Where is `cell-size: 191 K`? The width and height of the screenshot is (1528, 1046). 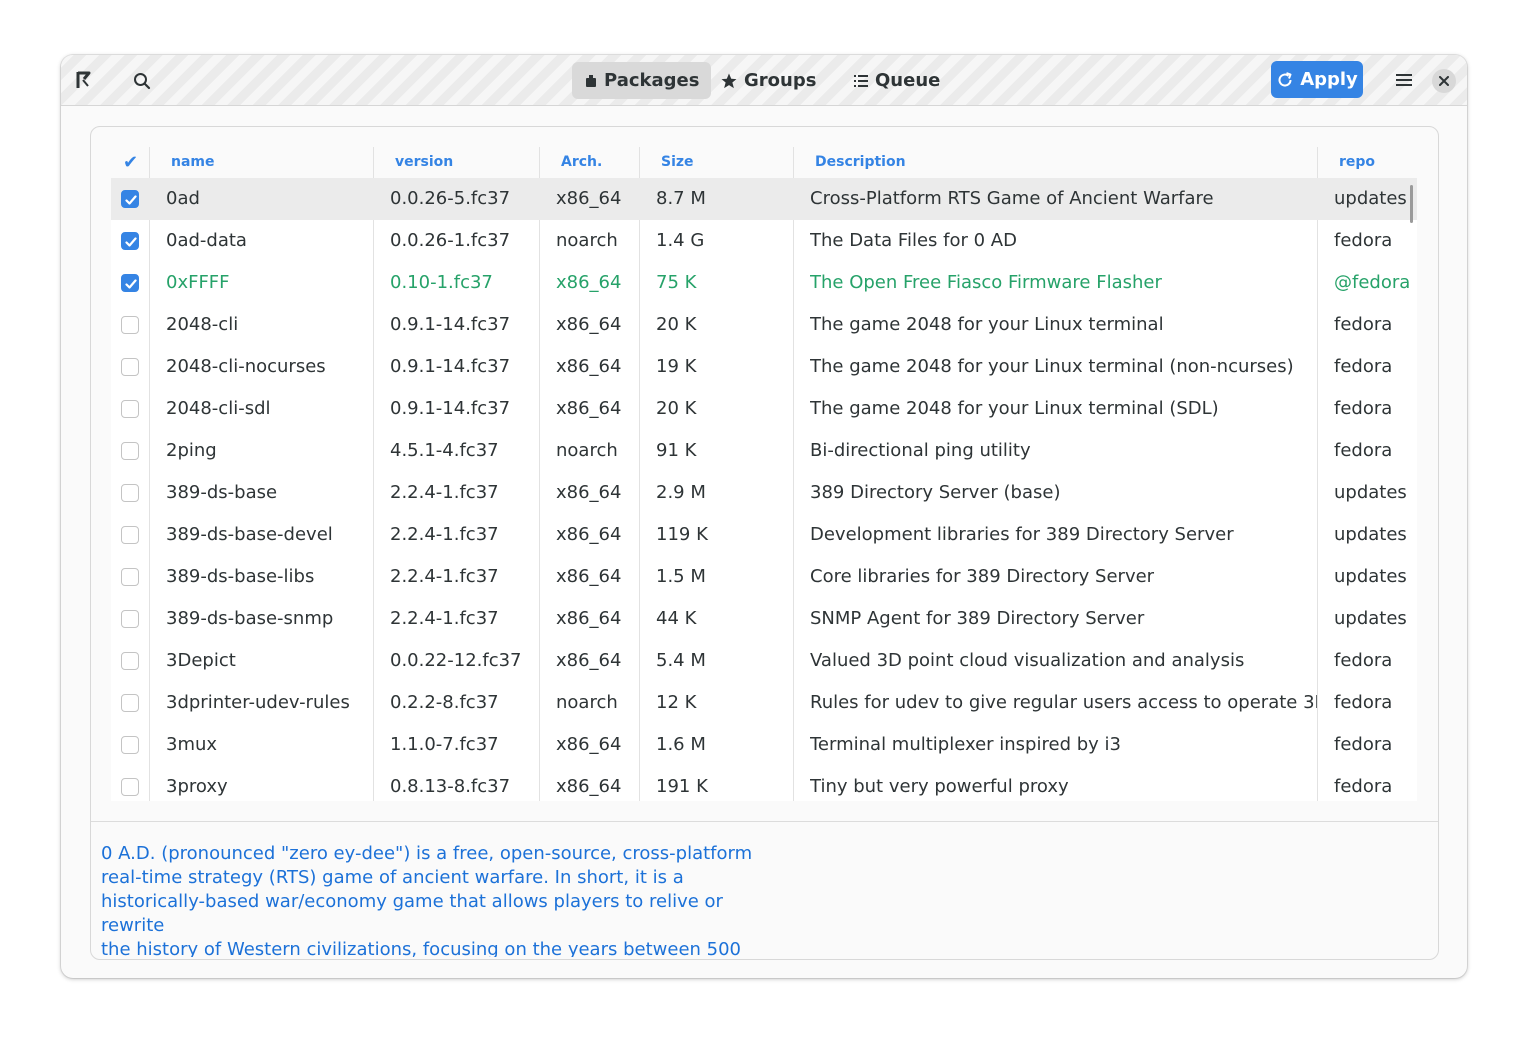 cell-size: 191 K is located at coordinates (682, 786).